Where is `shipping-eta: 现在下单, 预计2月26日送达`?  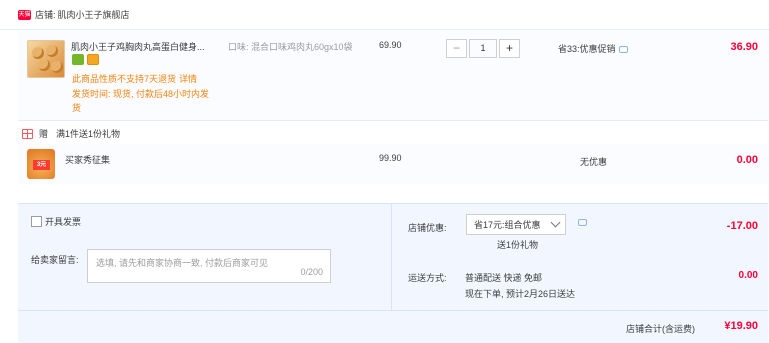 shipping-eta: 现在下单, 预计2月26日送达 is located at coordinates (520, 294).